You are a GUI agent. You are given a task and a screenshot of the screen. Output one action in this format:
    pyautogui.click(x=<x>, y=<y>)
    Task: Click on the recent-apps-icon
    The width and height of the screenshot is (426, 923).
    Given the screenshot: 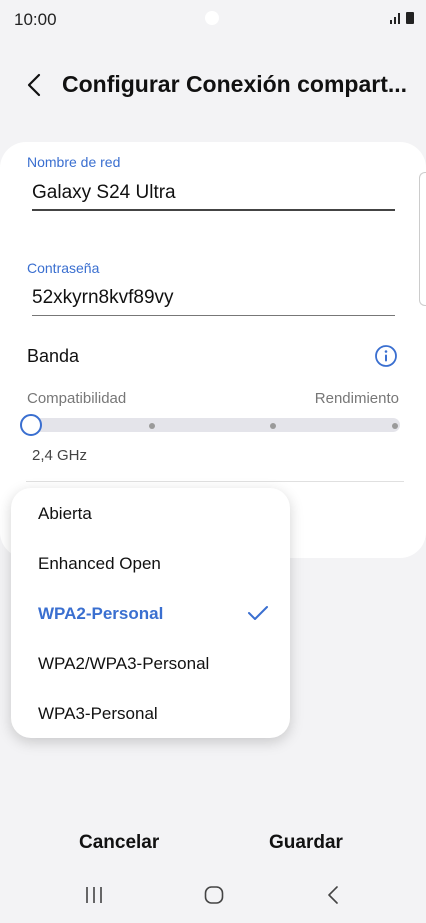 What is the action you would take?
    pyautogui.click(x=94, y=895)
    